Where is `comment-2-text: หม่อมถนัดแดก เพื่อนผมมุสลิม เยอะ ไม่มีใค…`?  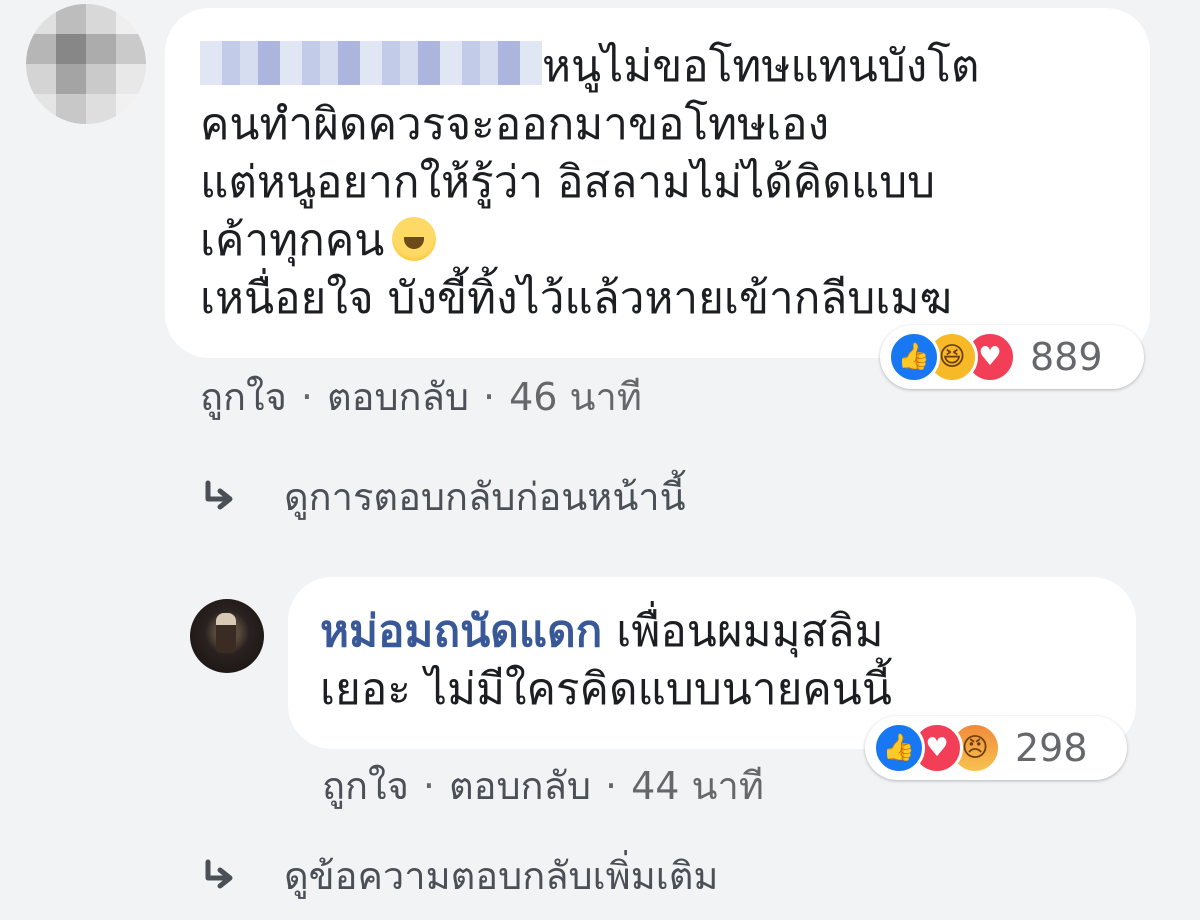 comment-2-text: หม่อมถนัดแดก เพื่อนผมมุสลิม เยอะ ไม่มีใค… is located at coordinates (606, 661).